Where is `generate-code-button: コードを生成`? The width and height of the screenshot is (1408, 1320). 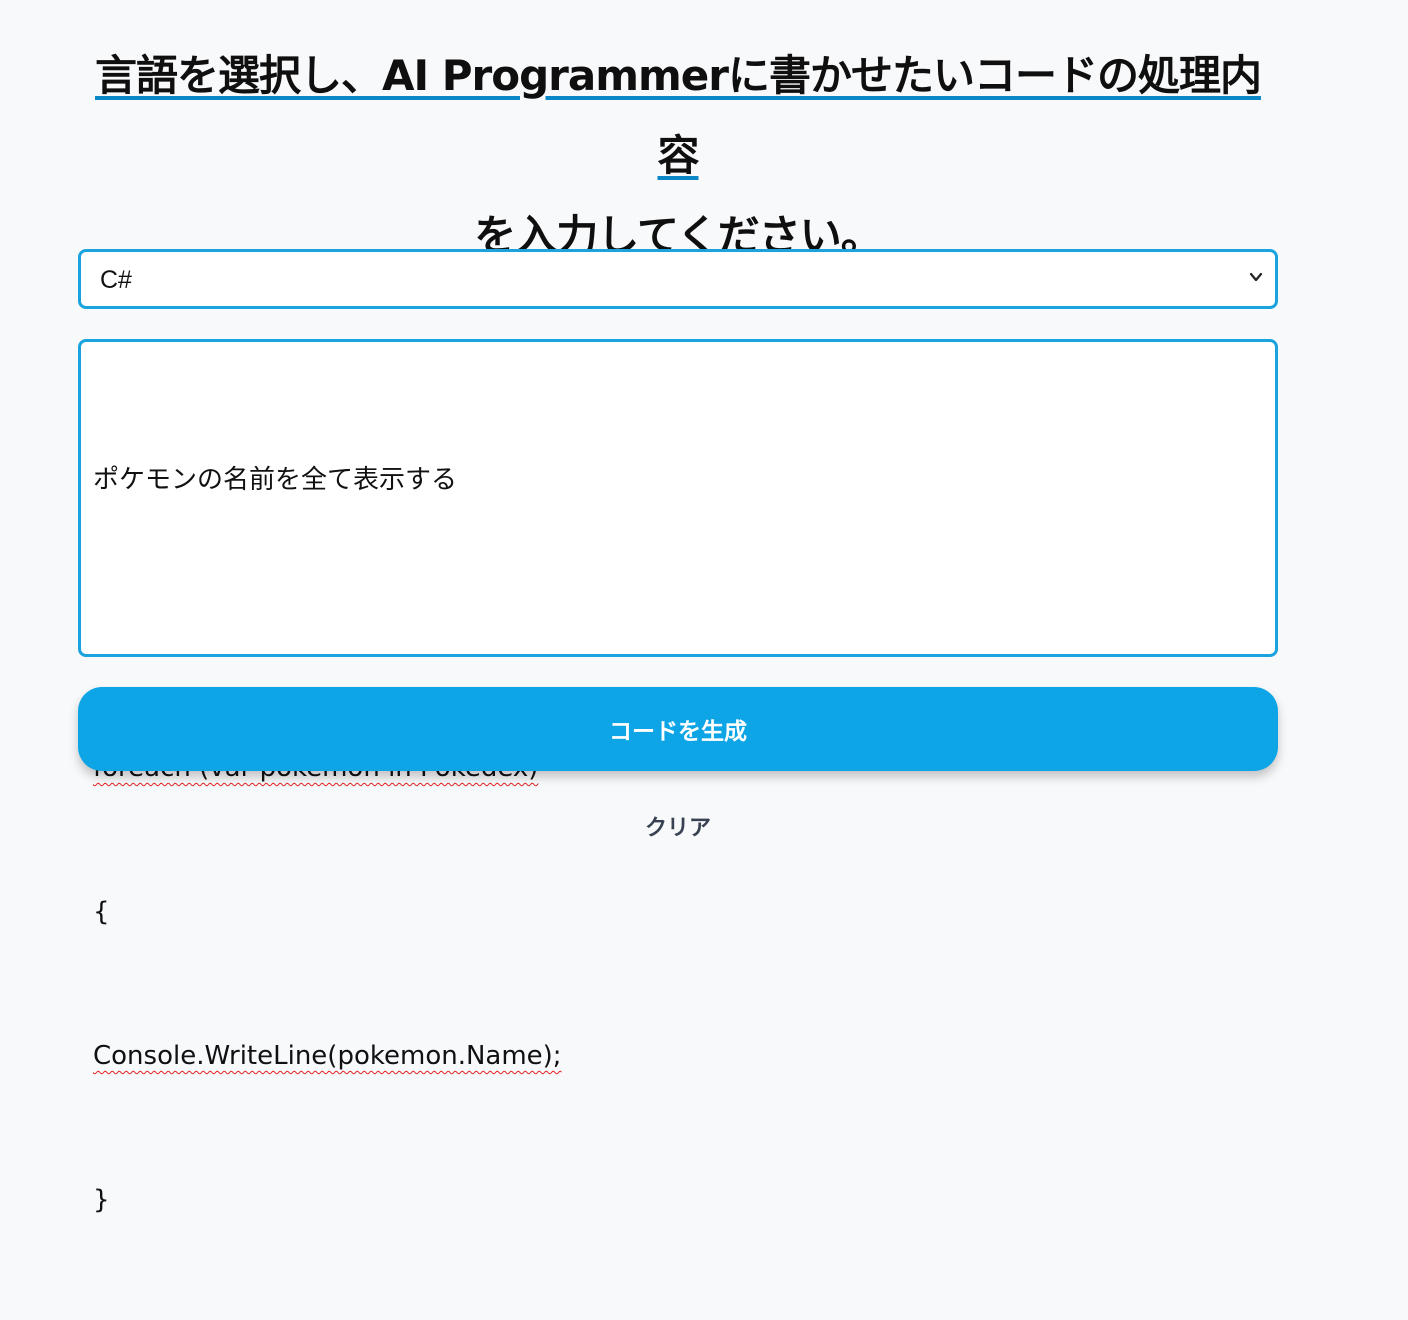
generate-code-button: コードを生成 is located at coordinates (678, 729).